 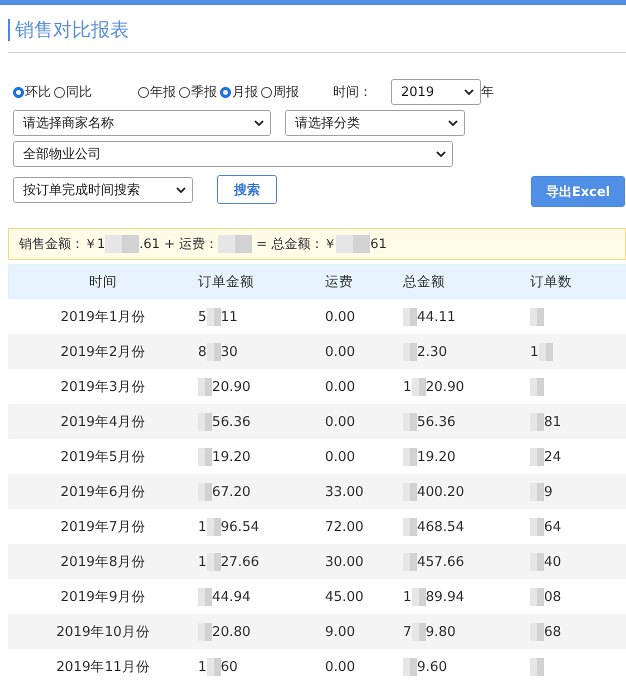 I want to click on column-header: 时间, so click(x=103, y=281).